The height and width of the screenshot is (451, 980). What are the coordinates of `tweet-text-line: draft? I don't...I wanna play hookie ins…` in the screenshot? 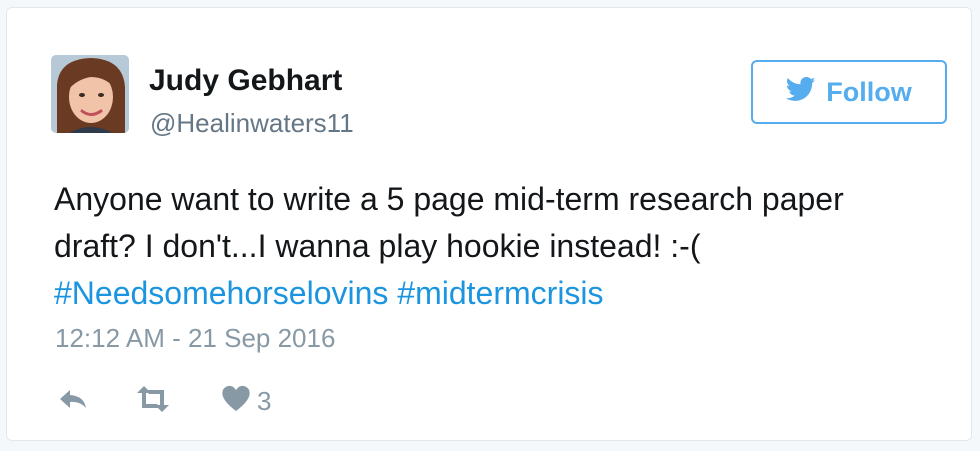 It's located at (377, 246).